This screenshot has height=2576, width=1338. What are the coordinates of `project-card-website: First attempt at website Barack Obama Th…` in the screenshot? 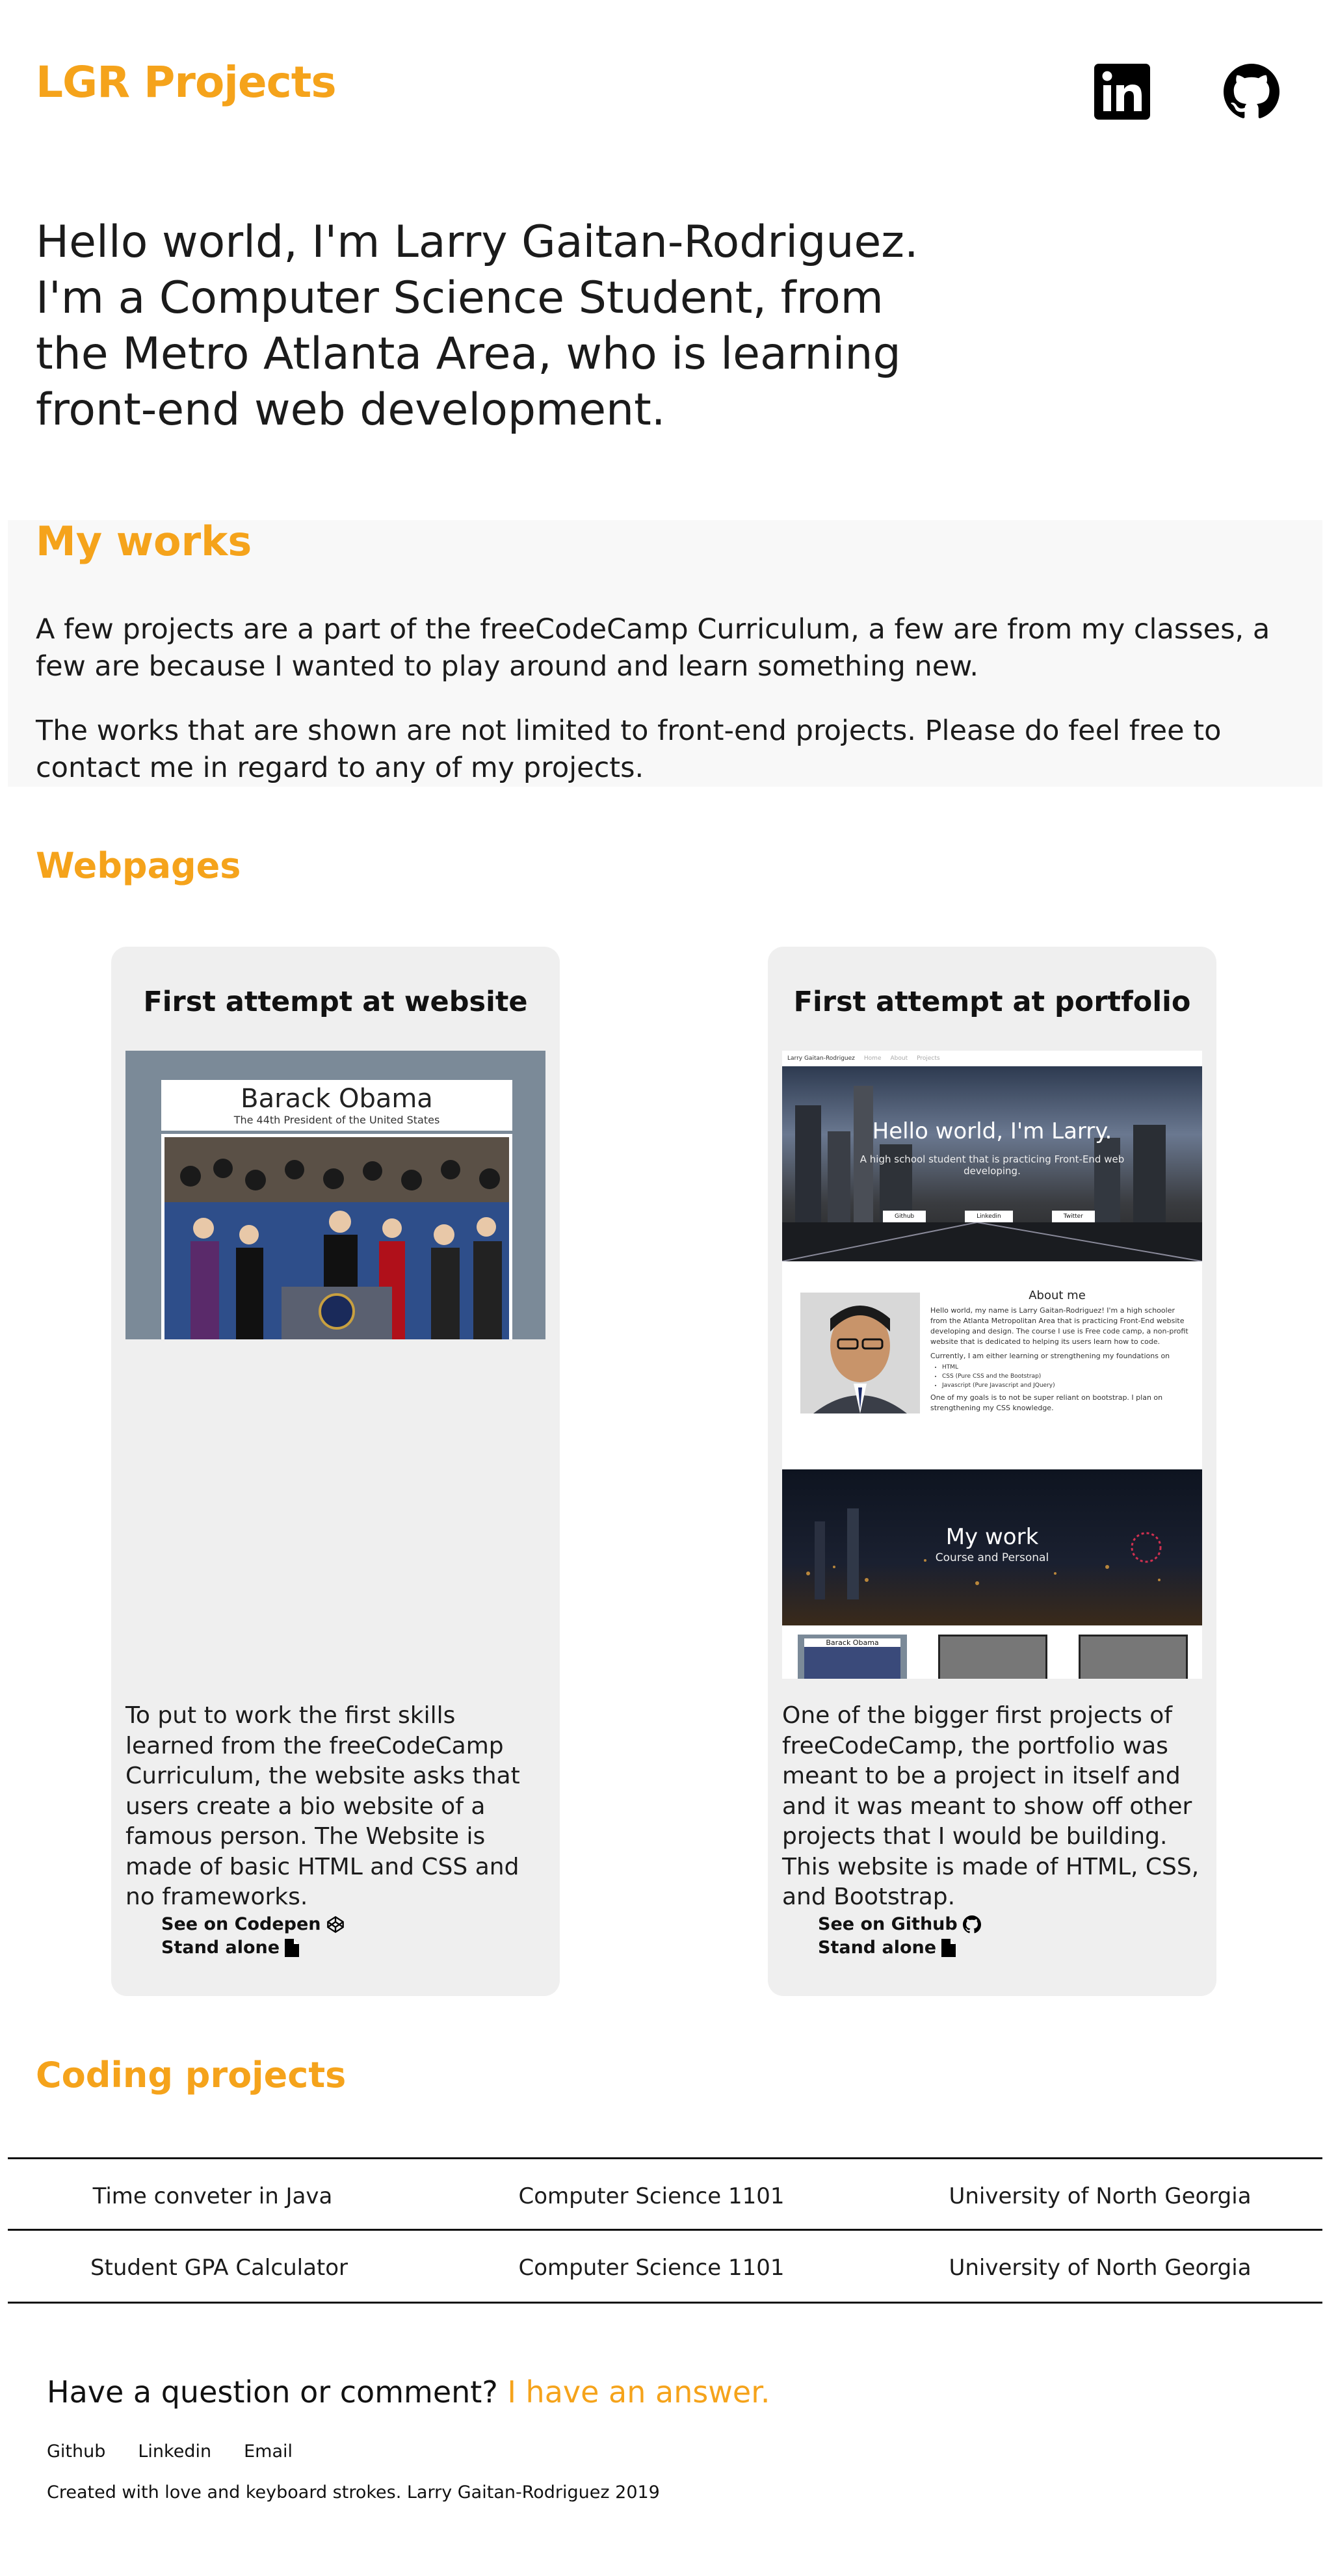 It's located at (335, 1471).